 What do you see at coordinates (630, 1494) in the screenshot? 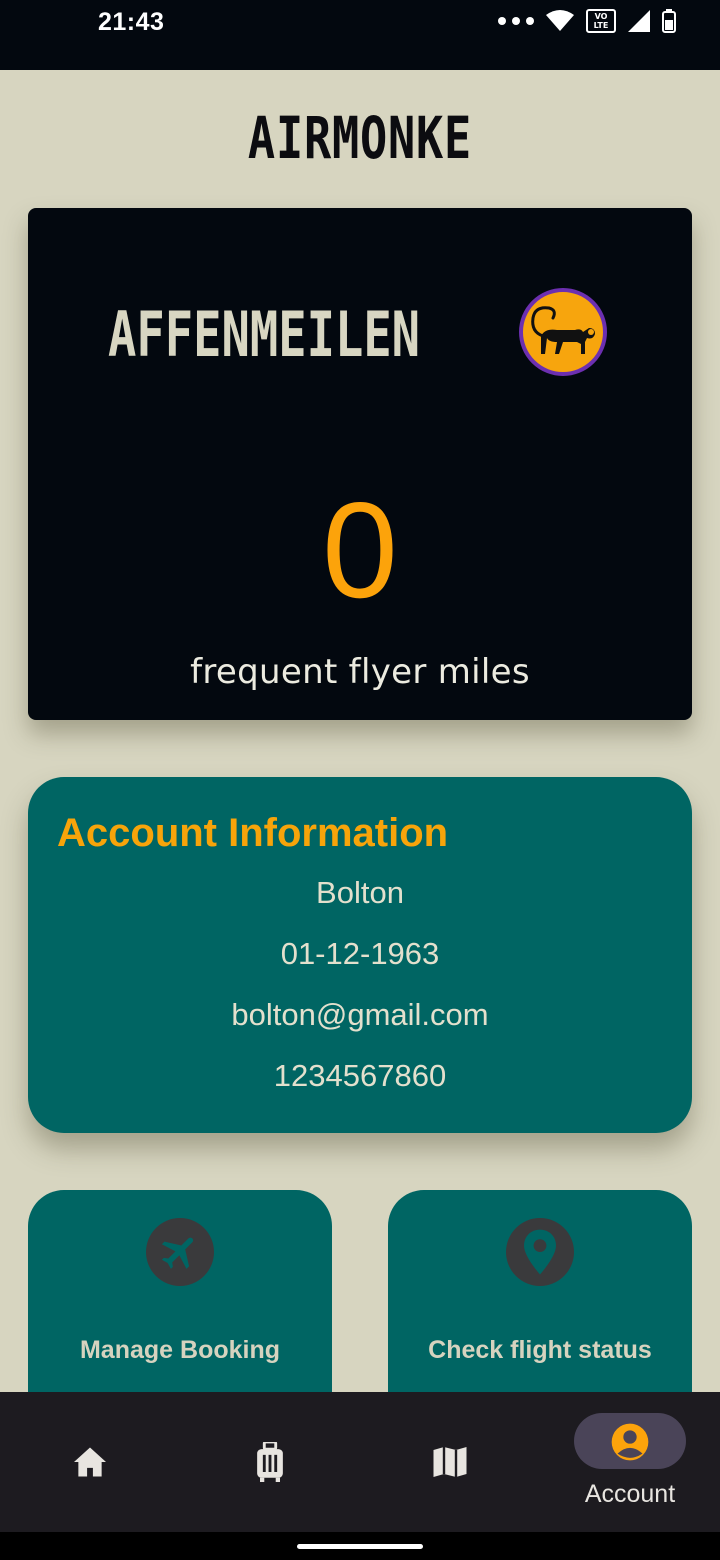
I see `nav-label-account: Account` at bounding box center [630, 1494].